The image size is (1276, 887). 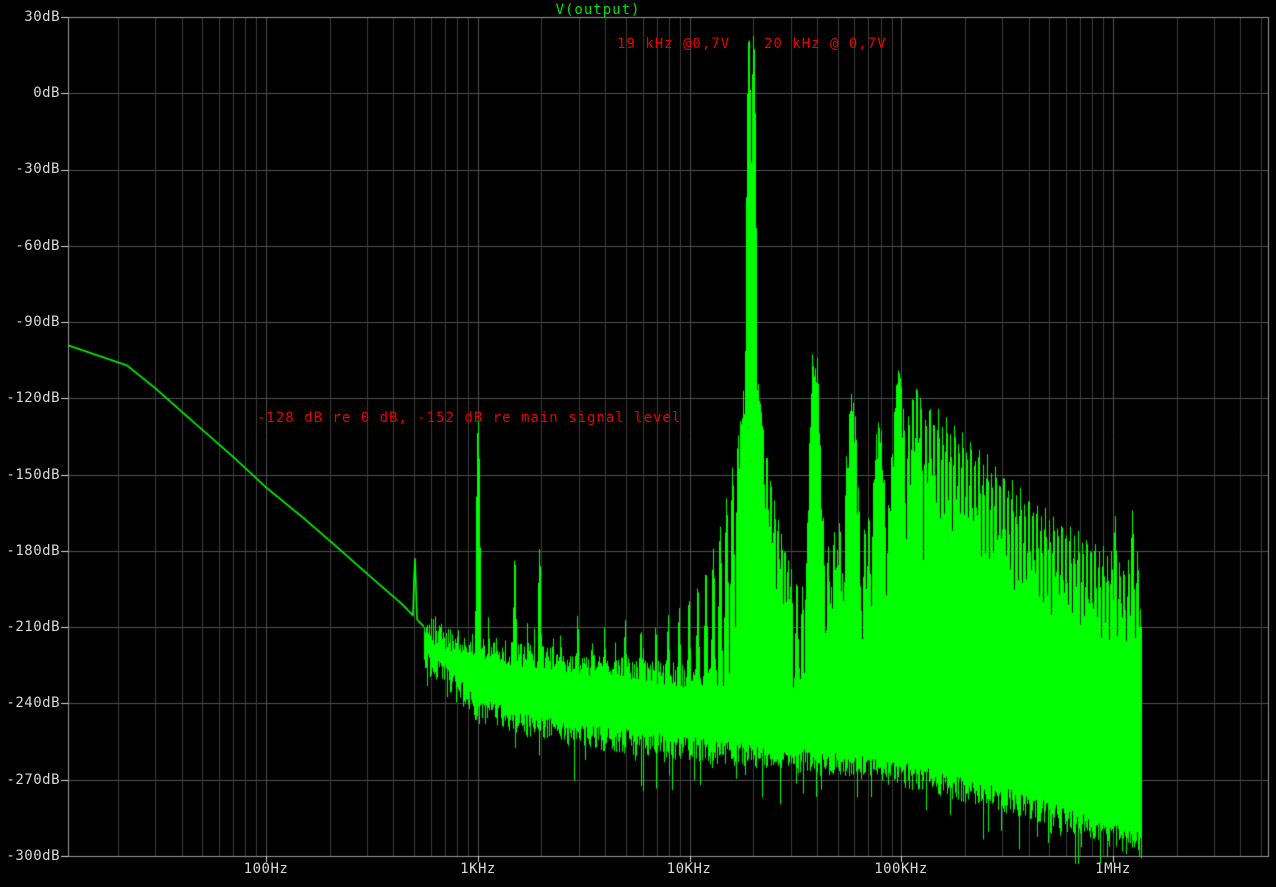 I want to click on x-axis-tick-label: 1MHz, so click(x=1113, y=869).